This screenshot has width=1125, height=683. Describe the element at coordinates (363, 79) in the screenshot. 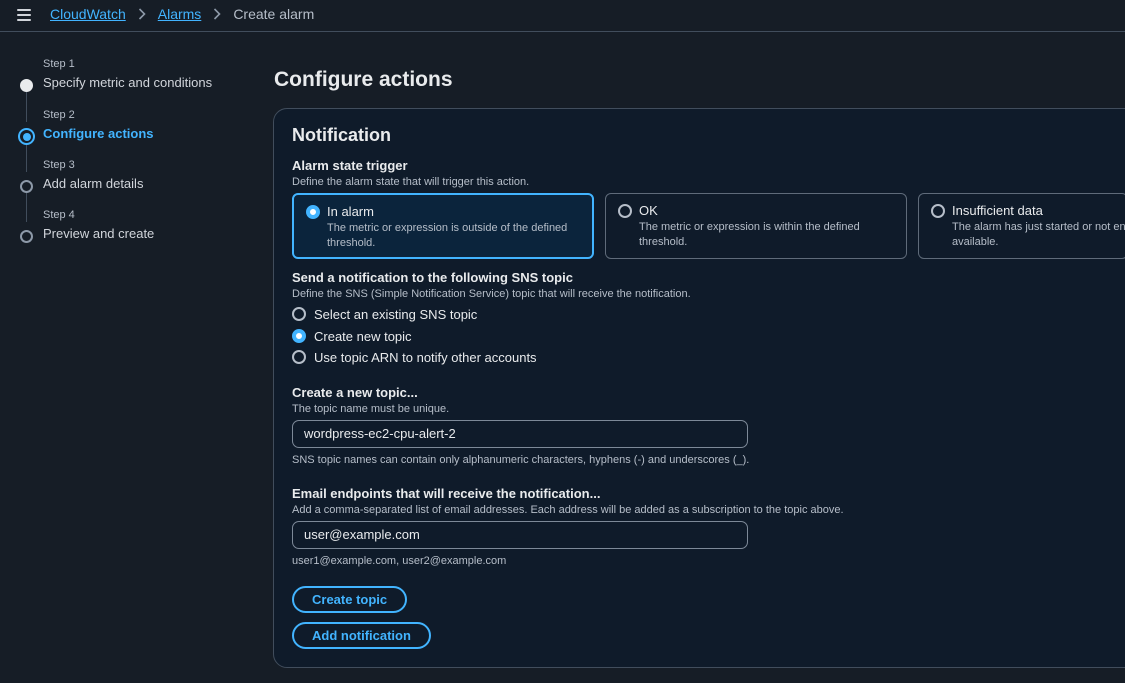

I see `page-title: Configure actions` at that location.